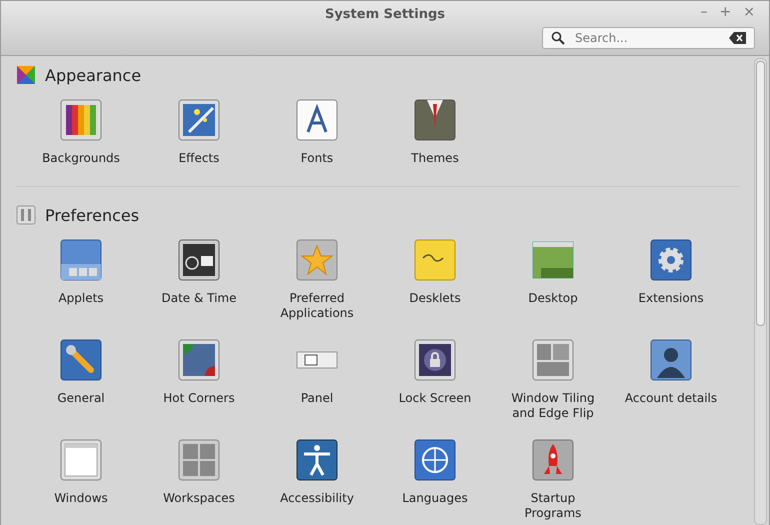  Describe the element at coordinates (671, 260) in the screenshot. I see `gear-icon` at that location.